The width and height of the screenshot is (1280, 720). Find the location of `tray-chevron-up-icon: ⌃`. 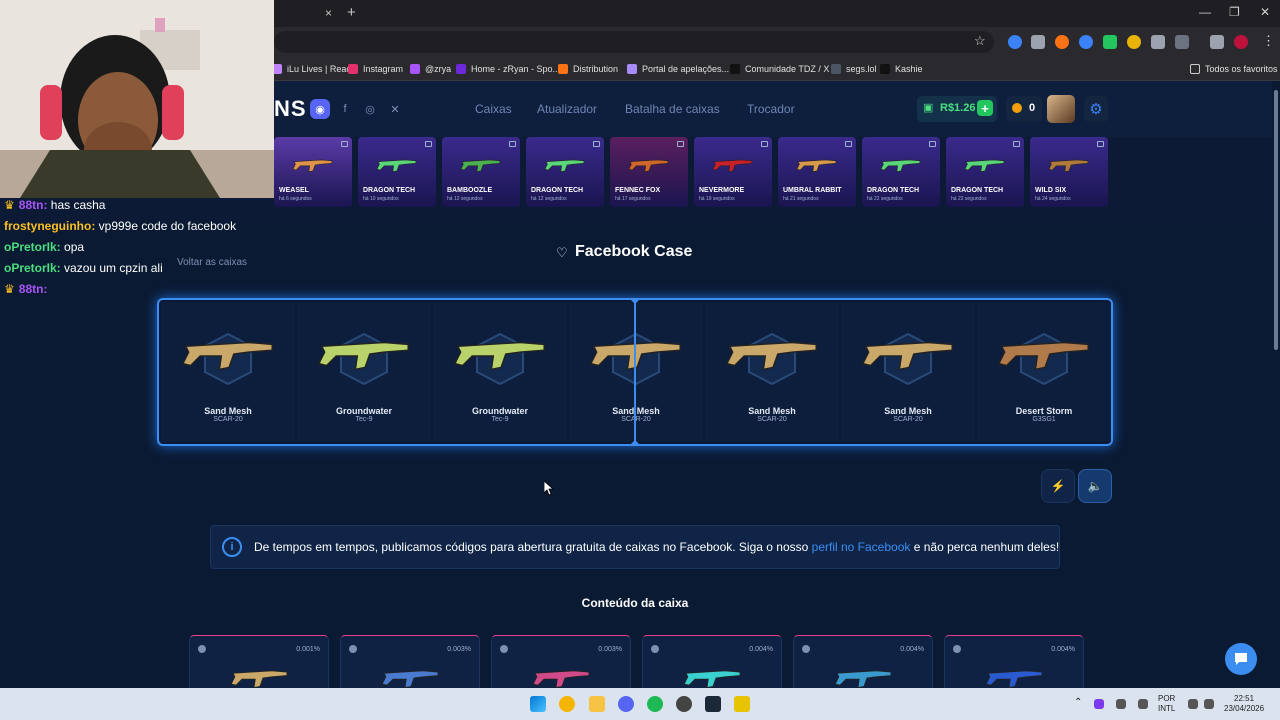

tray-chevron-up-icon: ⌃ is located at coordinates (1078, 702).